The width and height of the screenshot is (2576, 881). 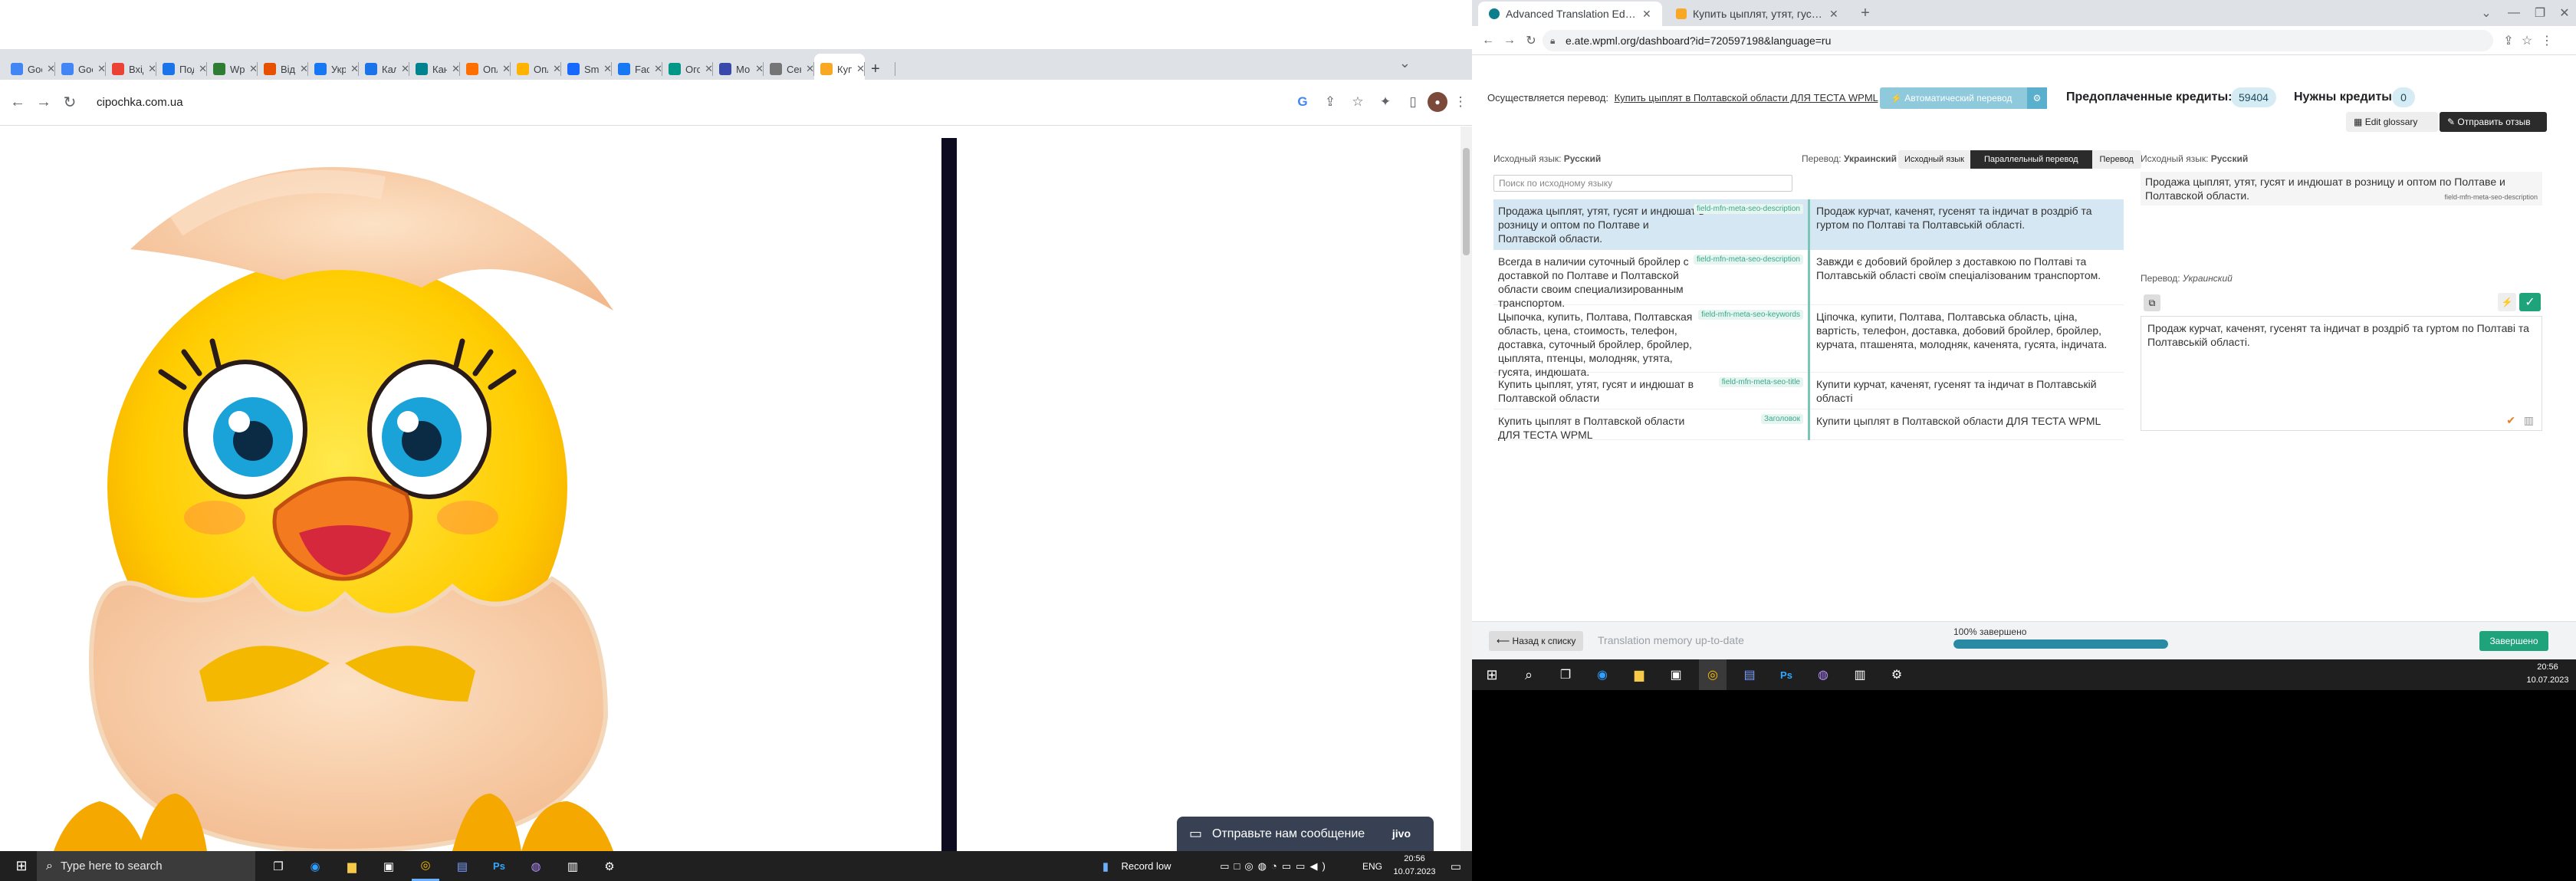 I want to click on language-indicator: ENG, so click(x=1372, y=866).